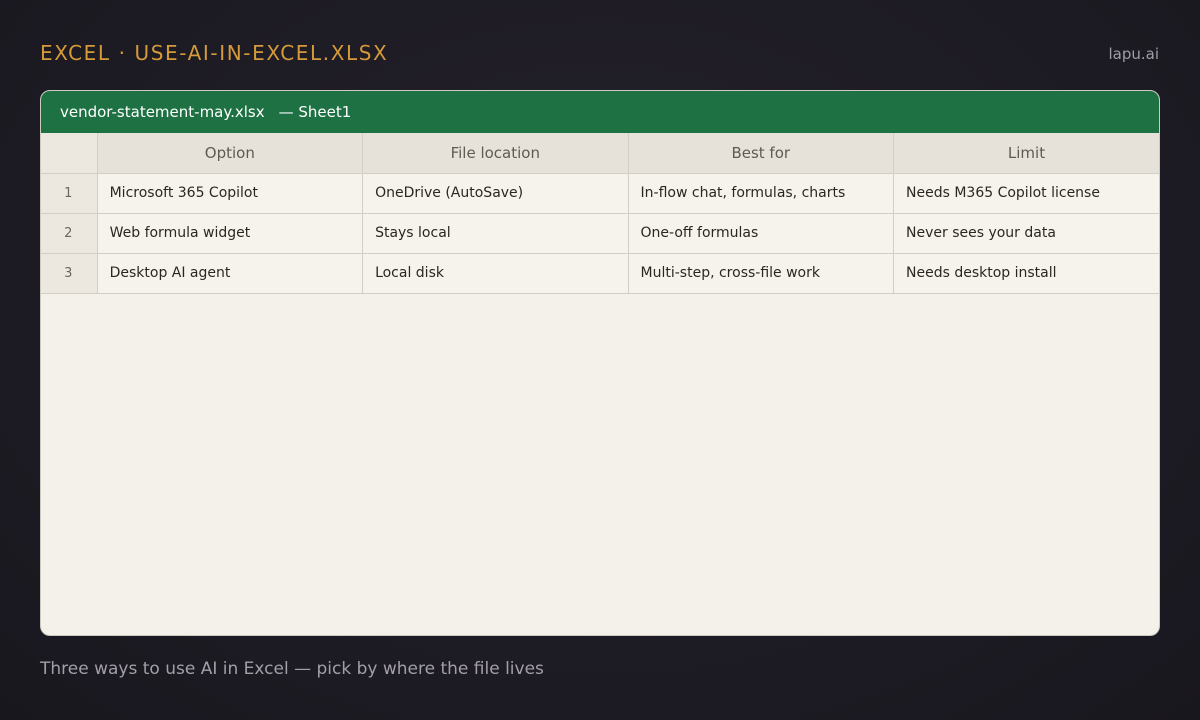 Image resolution: width=1200 pixels, height=720 pixels. I want to click on cell-file-location: Stays local, so click(495, 233).